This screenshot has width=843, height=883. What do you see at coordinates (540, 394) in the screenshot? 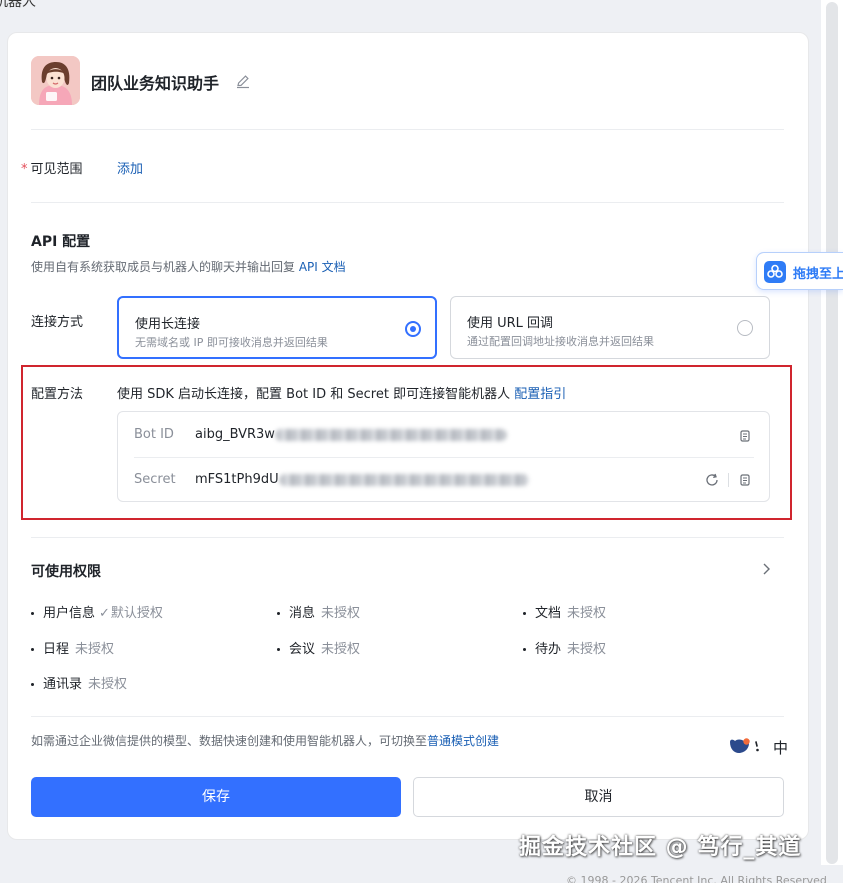
I see `config-guide-link: 配置指引` at bounding box center [540, 394].